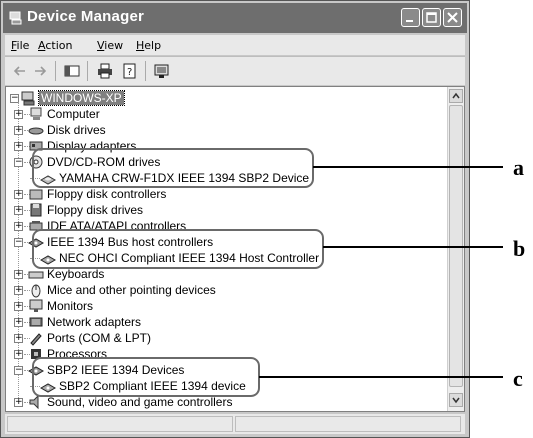 The image size is (533, 438). What do you see at coordinates (20, 71) in the screenshot?
I see `back-arrow-icon` at bounding box center [20, 71].